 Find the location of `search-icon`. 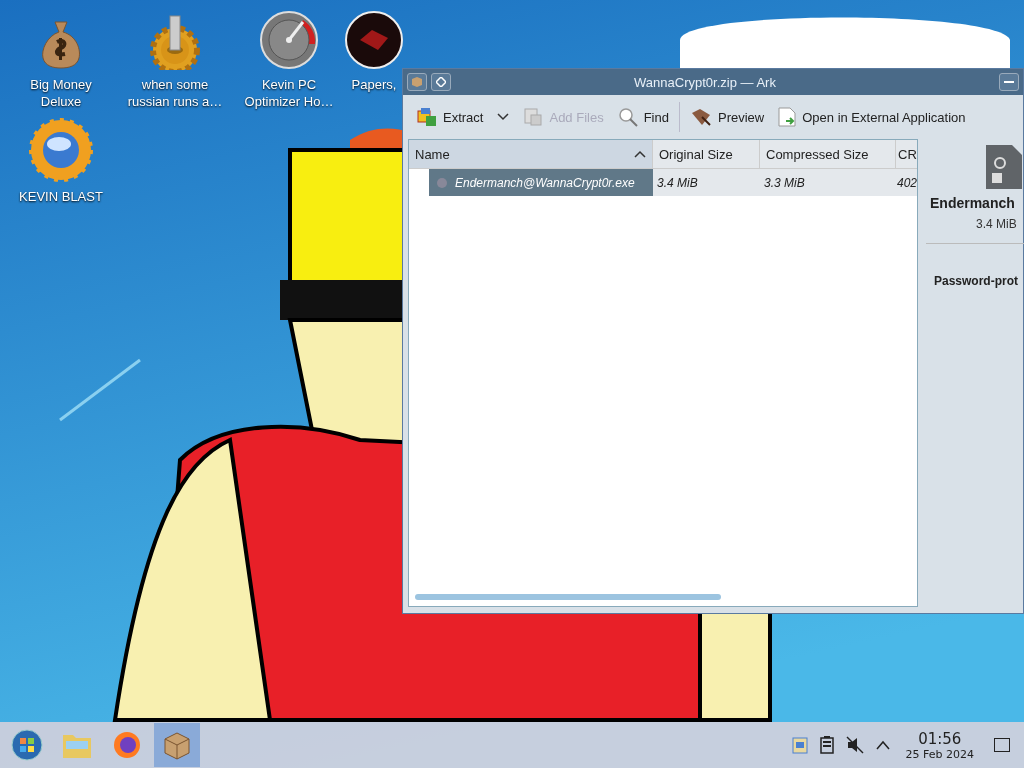

search-icon is located at coordinates (627, 117).